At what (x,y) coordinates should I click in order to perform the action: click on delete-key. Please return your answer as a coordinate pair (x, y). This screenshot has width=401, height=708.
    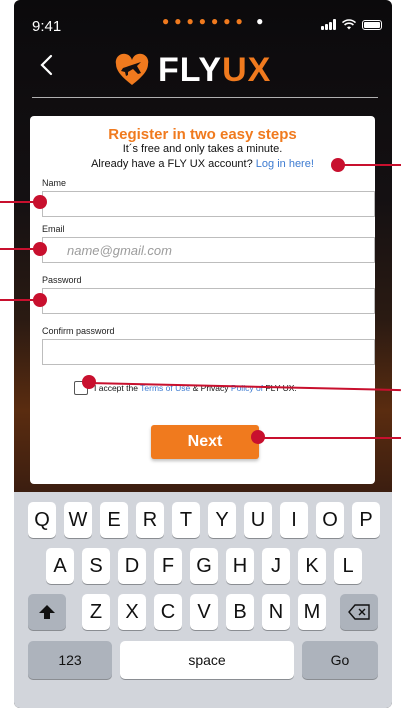
    Looking at the image, I should click on (359, 612).